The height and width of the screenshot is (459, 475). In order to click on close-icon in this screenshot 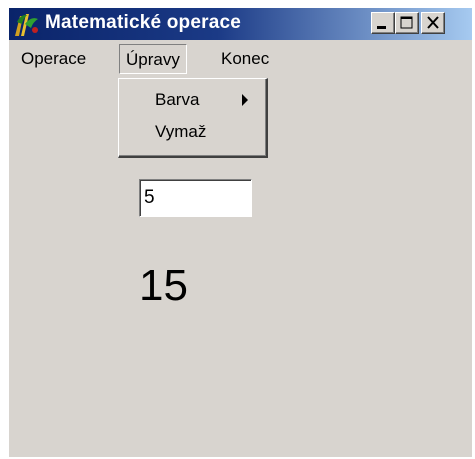, I will do `click(433, 22)`.